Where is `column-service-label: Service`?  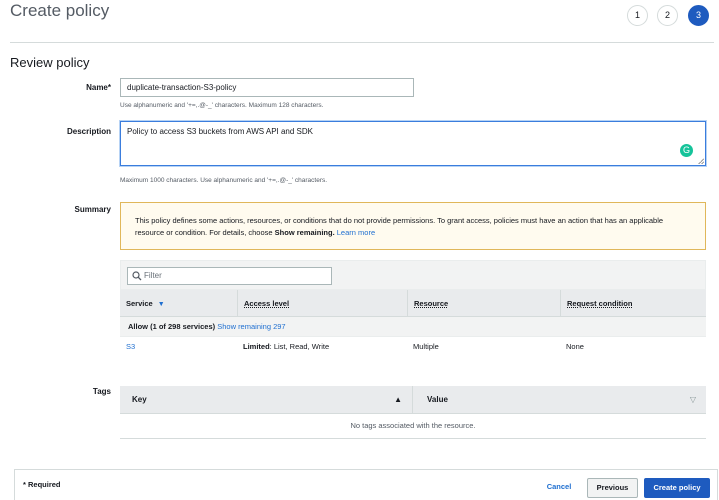 column-service-label: Service is located at coordinates (139, 303).